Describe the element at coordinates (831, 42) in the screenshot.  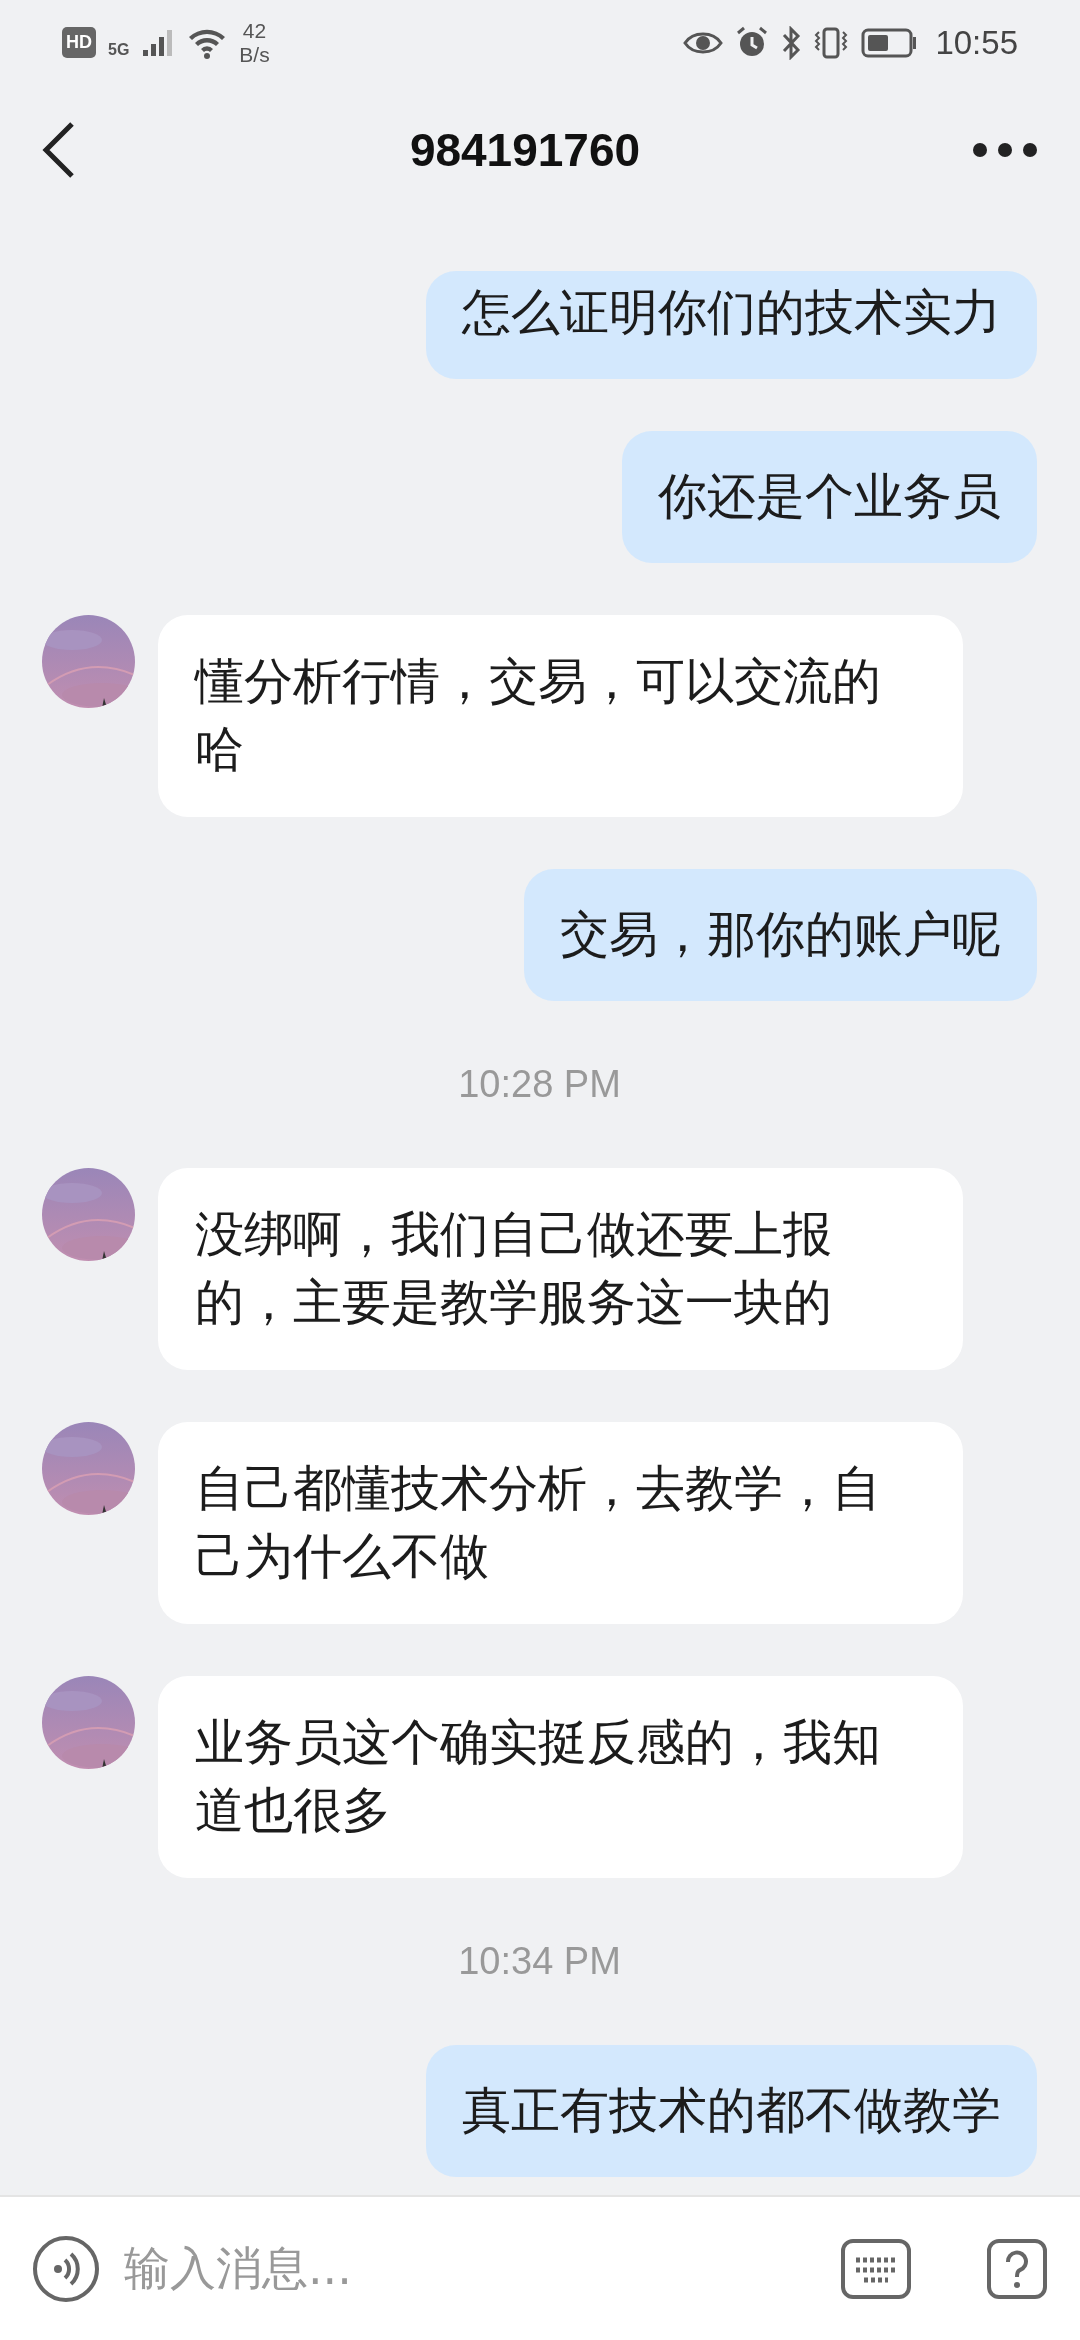
I see `vibrate-icon` at that location.